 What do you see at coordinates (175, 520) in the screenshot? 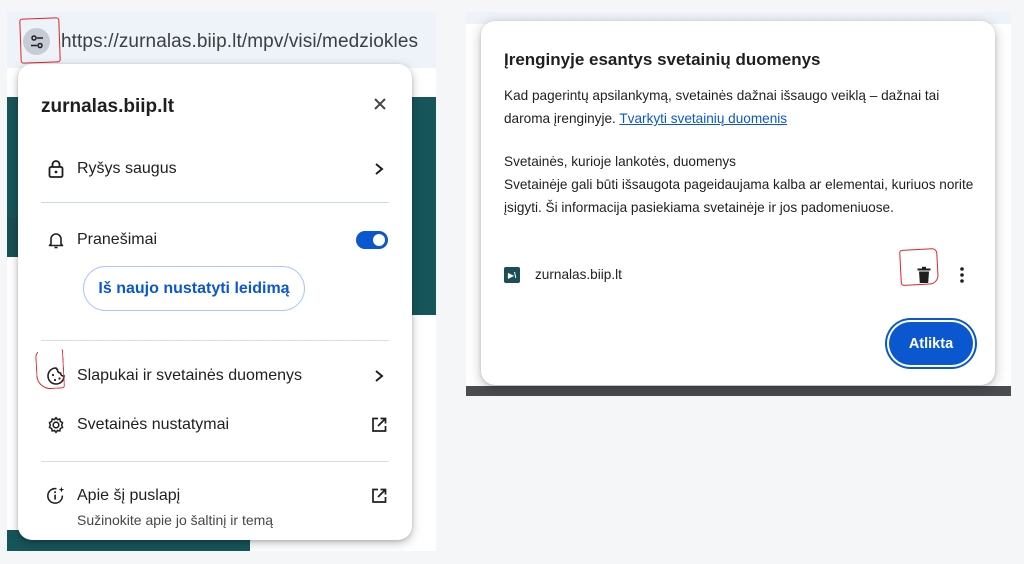
I see `about-page-sublabel: Sužinokite apie jo šaltinį ir temą` at bounding box center [175, 520].